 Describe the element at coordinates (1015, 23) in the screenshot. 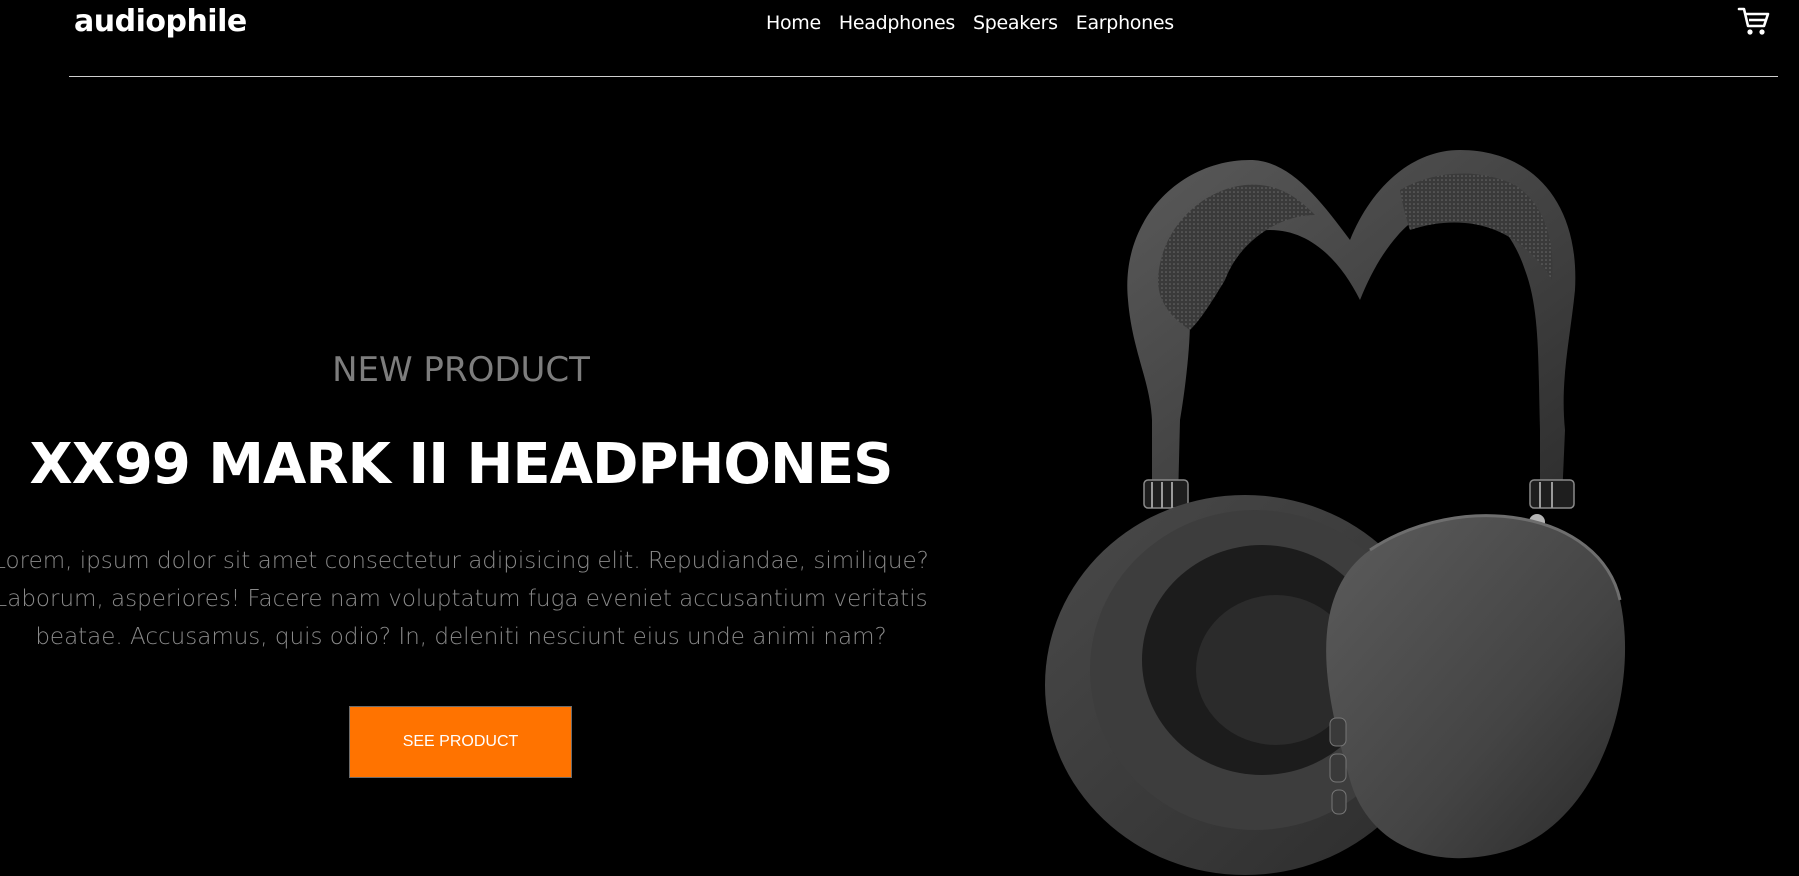

I see `nav-item-speakers: Speakers` at that location.